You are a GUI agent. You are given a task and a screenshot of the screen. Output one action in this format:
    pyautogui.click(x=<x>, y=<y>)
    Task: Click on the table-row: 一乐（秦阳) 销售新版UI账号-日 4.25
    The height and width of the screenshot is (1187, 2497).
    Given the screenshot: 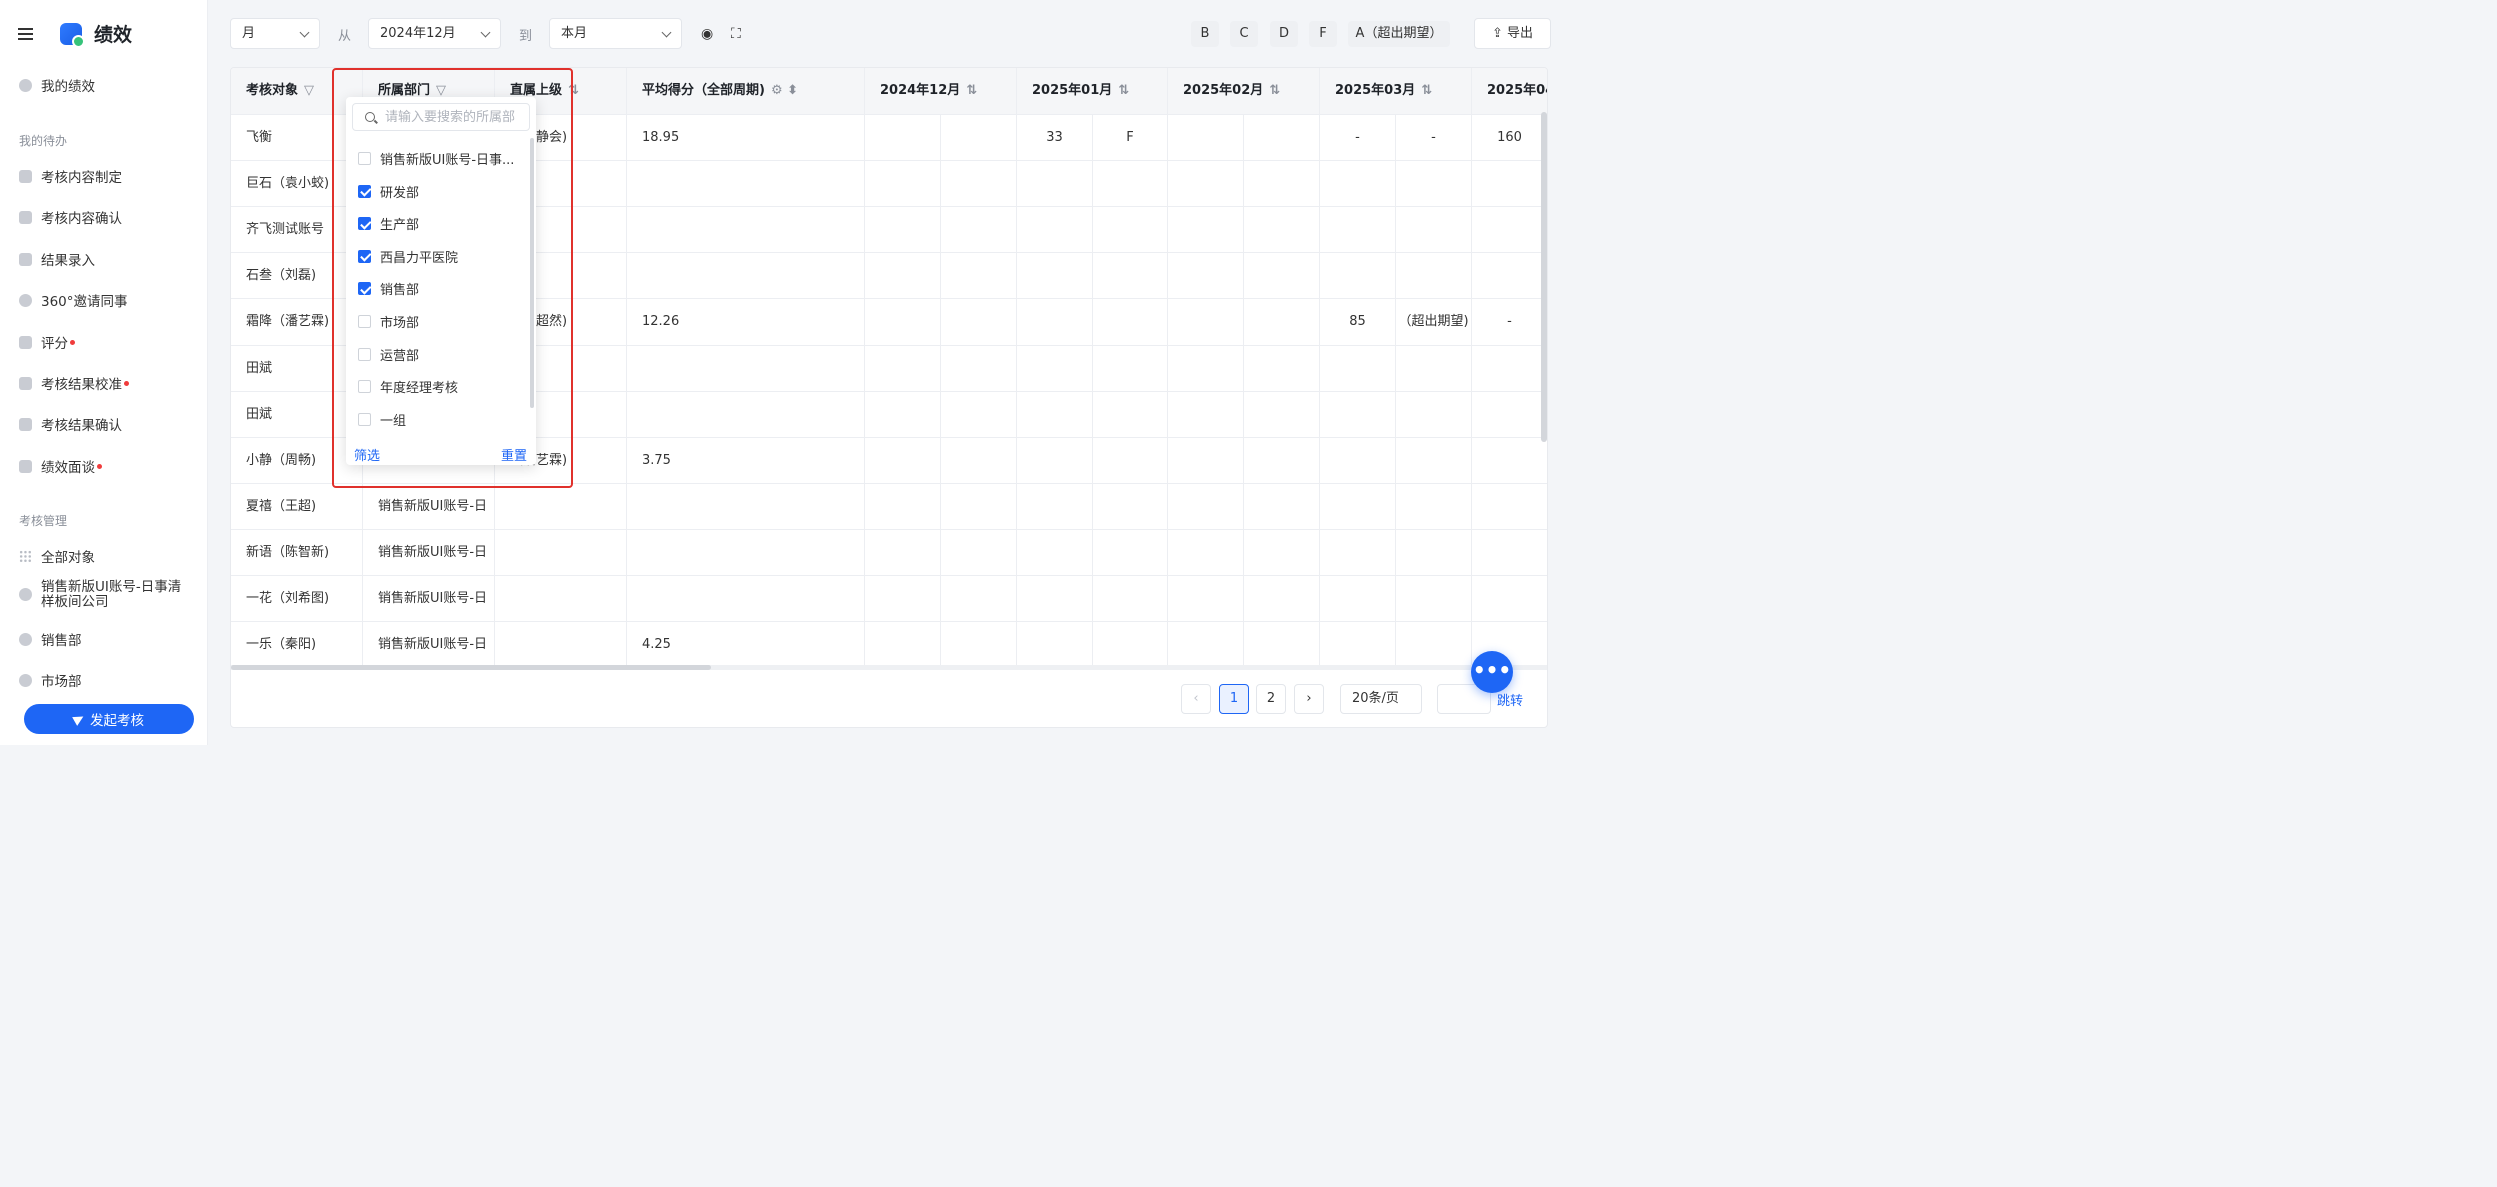 What is the action you would take?
    pyautogui.click(x=889, y=645)
    